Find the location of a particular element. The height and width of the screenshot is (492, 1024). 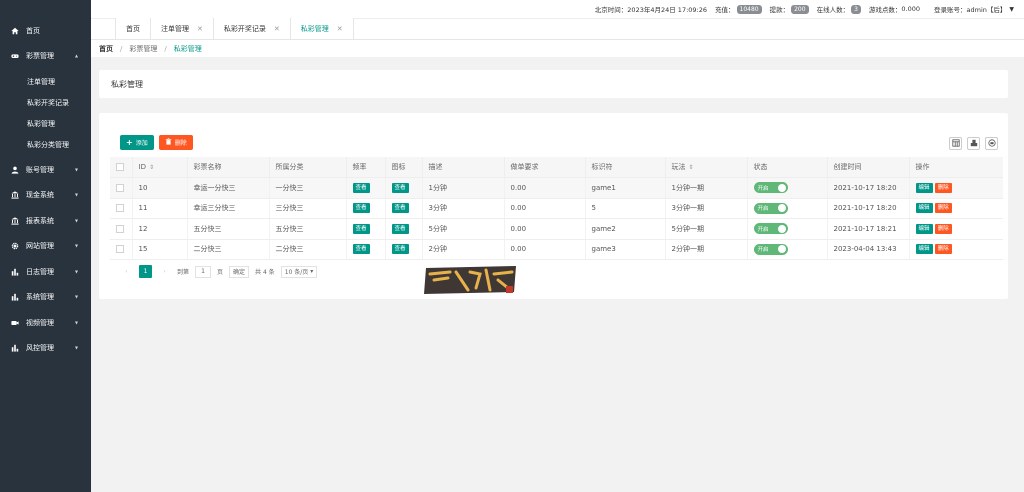

header-select-all is located at coordinates (121, 167).